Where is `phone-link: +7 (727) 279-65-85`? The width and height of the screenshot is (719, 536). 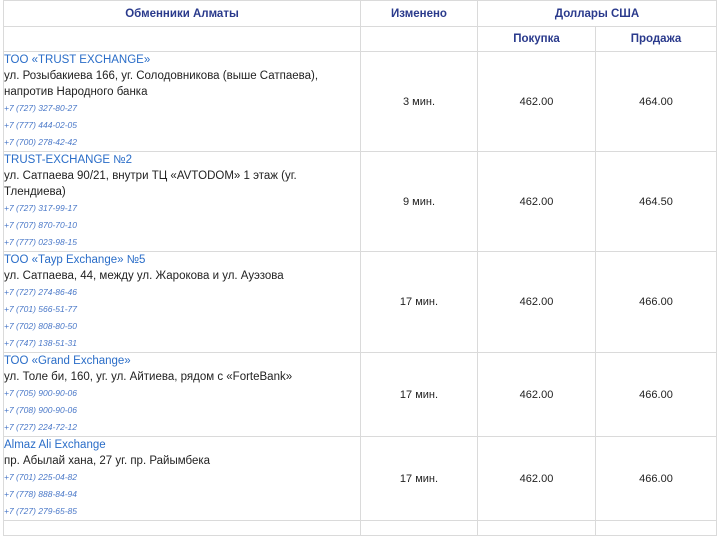
phone-link: +7 (727) 279-65-85 is located at coordinates (182, 511).